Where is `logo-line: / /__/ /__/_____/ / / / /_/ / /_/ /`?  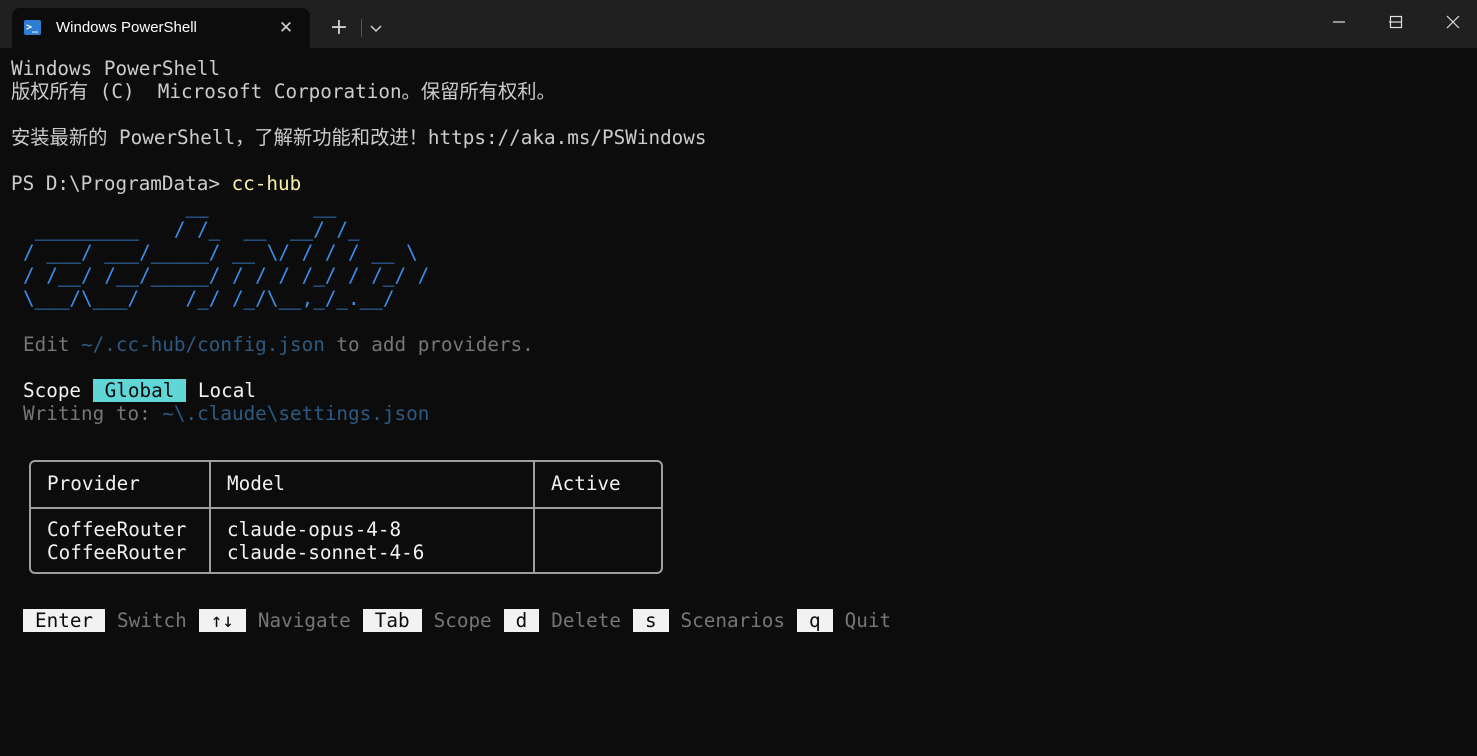
logo-line: / /__/ /__/_____/ / / / /_/ / /_/ / is located at coordinates (226, 275).